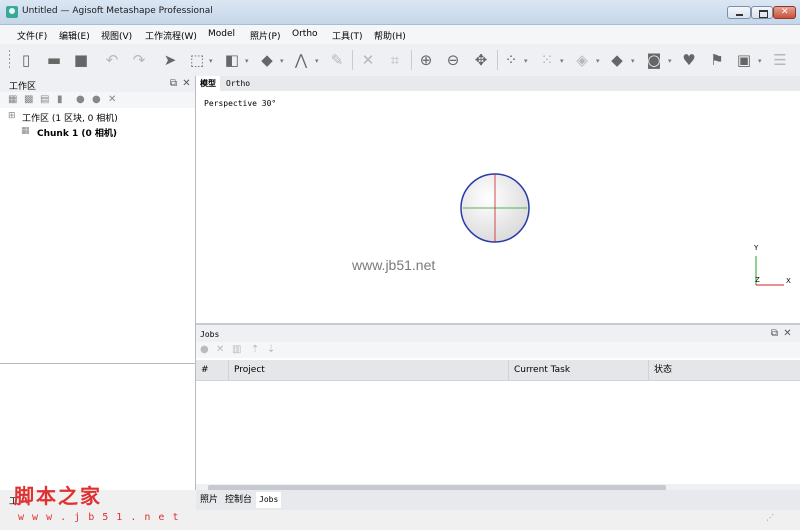  Describe the element at coordinates (60, 99) in the screenshot. I see `add-marker-icon: ▮` at that location.